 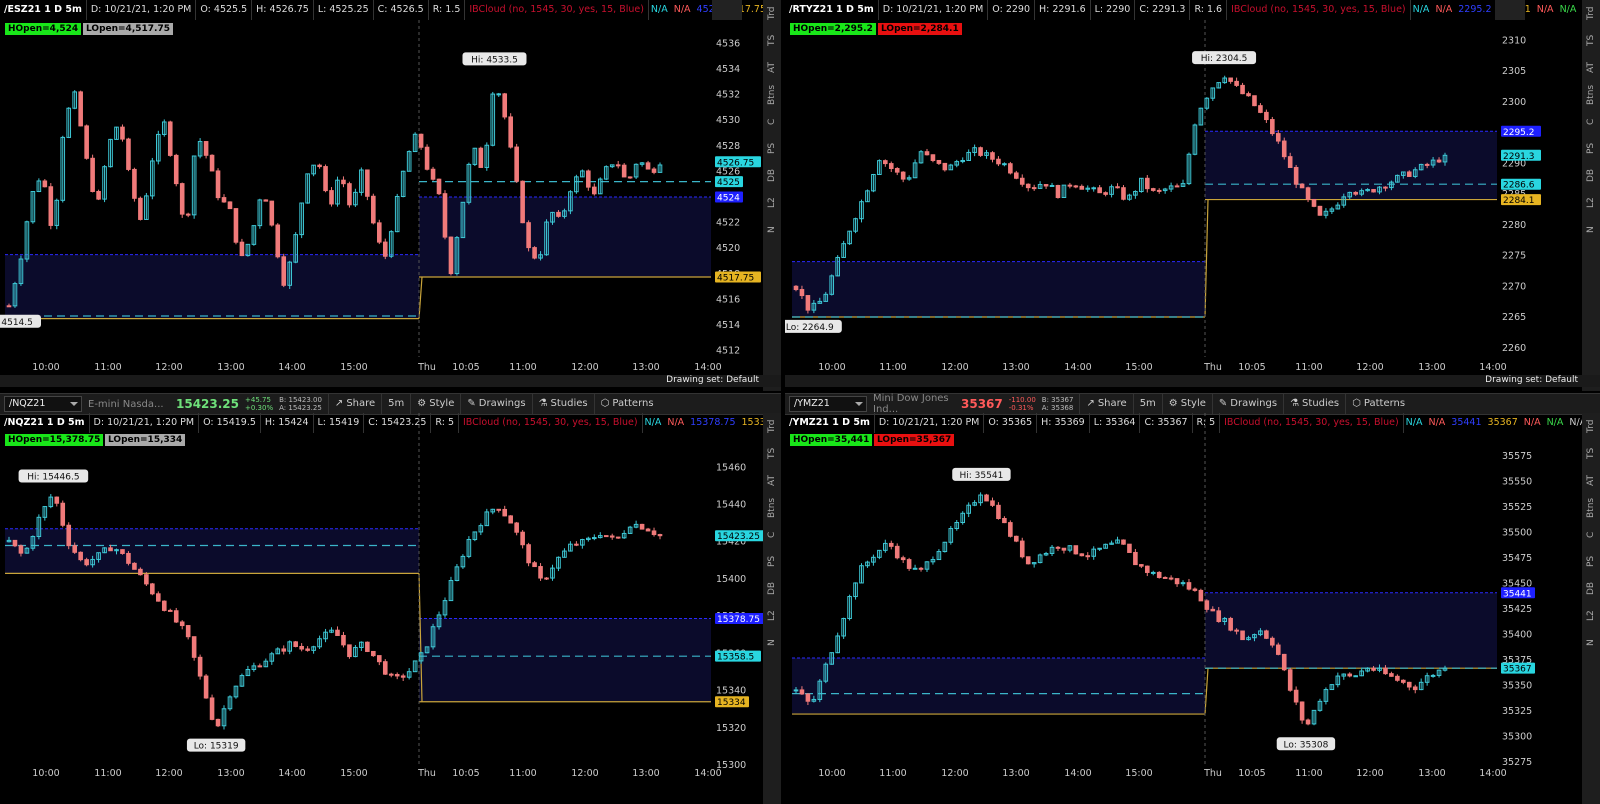 I want to click on cloud-band, so click(x=1351, y=630).